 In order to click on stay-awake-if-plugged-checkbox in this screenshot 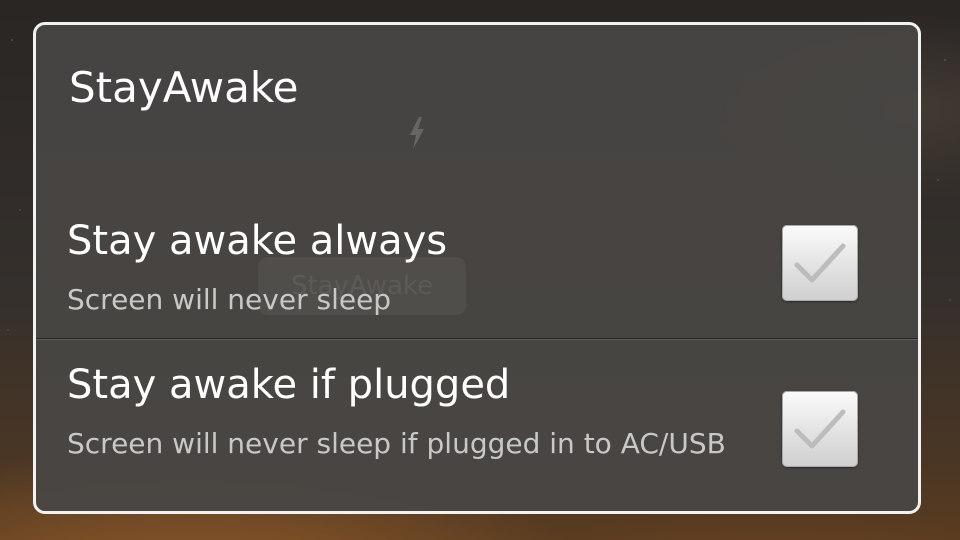, I will do `click(820, 429)`.